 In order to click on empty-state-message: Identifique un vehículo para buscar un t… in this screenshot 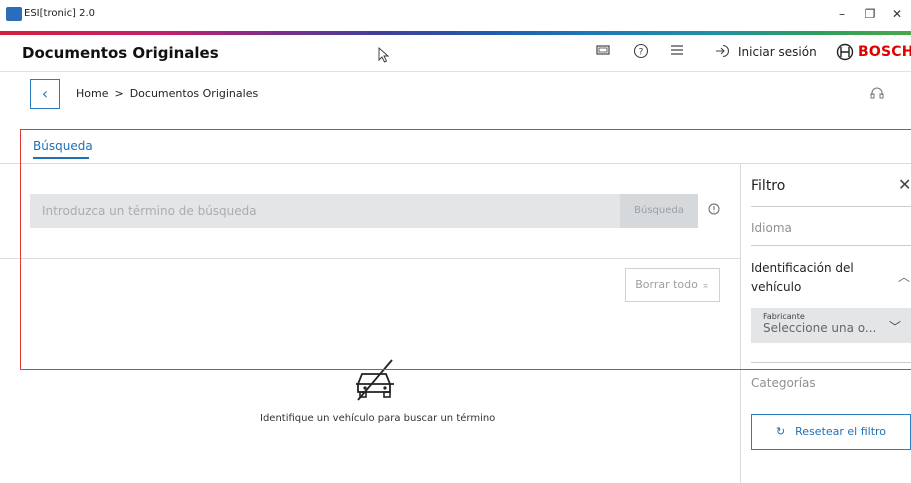, I will do `click(378, 418)`.